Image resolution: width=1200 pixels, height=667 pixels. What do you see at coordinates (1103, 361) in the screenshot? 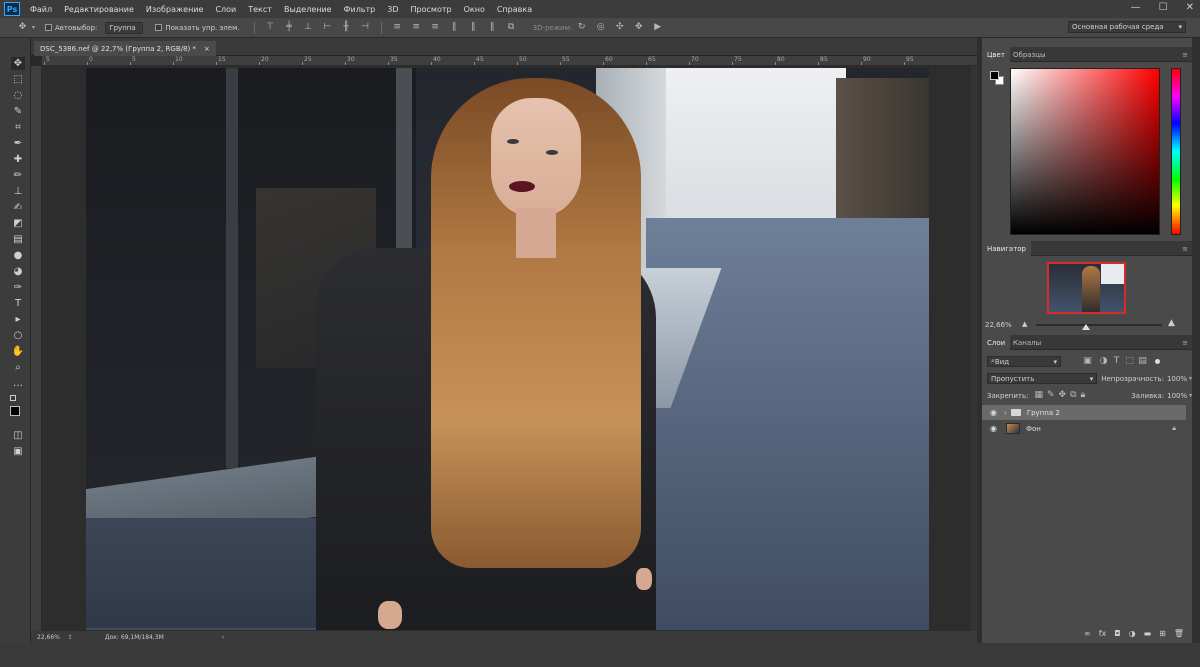
I see `filter-adjustment-icon: ◑` at bounding box center [1103, 361].